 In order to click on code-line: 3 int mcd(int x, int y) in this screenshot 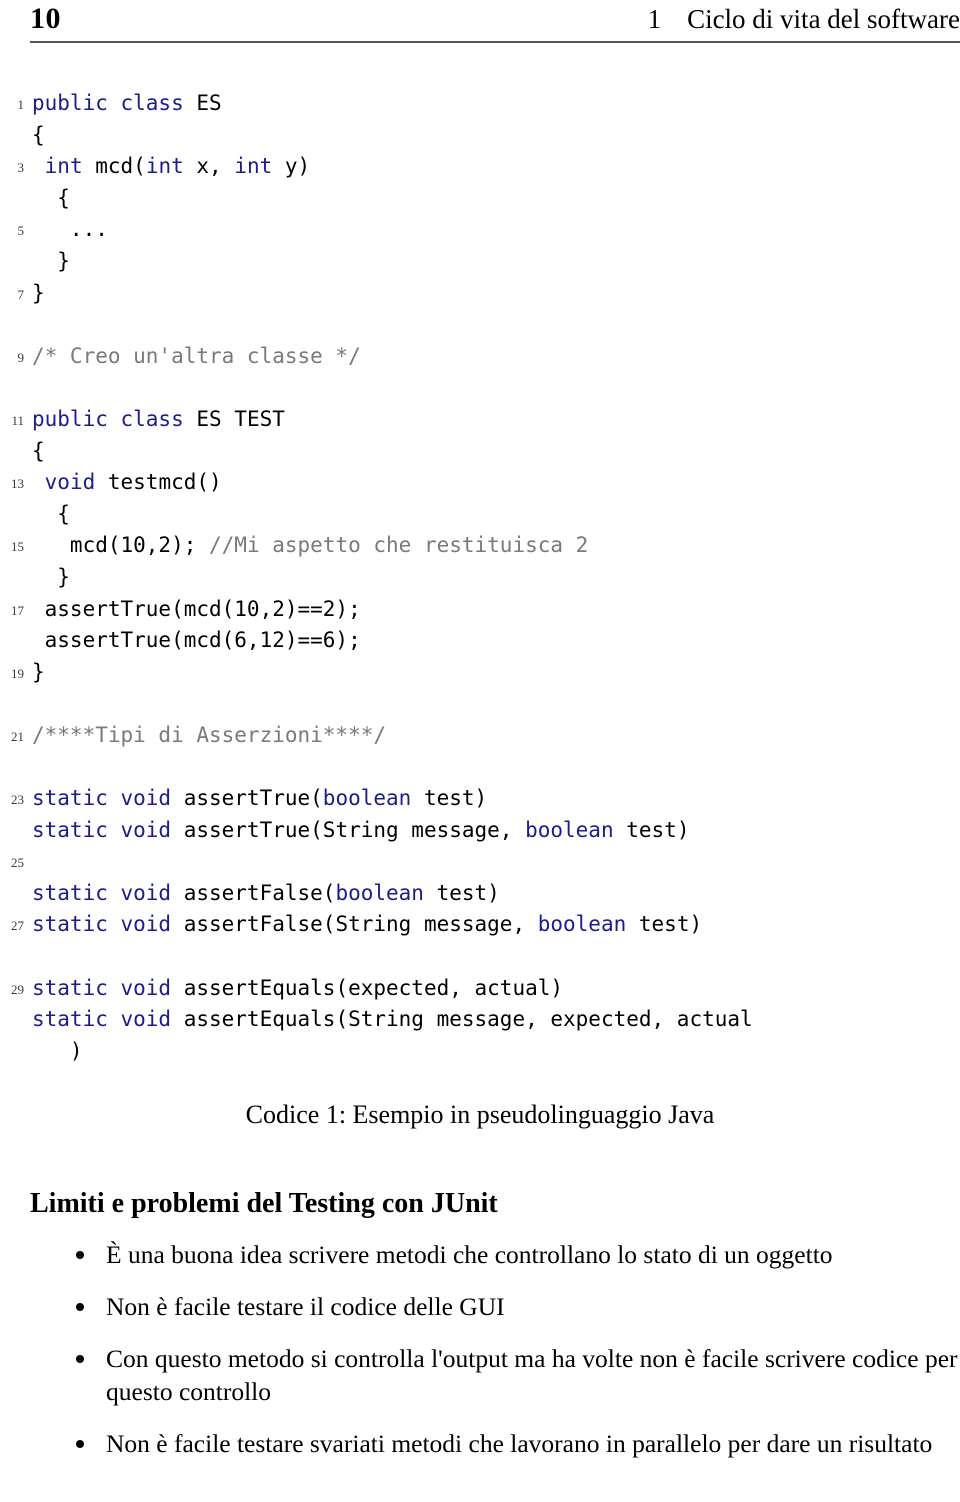, I will do `click(480, 167)`.